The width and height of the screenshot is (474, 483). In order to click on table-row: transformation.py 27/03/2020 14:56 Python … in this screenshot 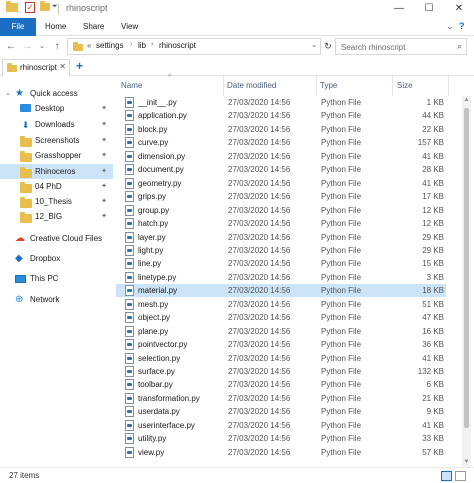, I will do `click(281, 398)`.